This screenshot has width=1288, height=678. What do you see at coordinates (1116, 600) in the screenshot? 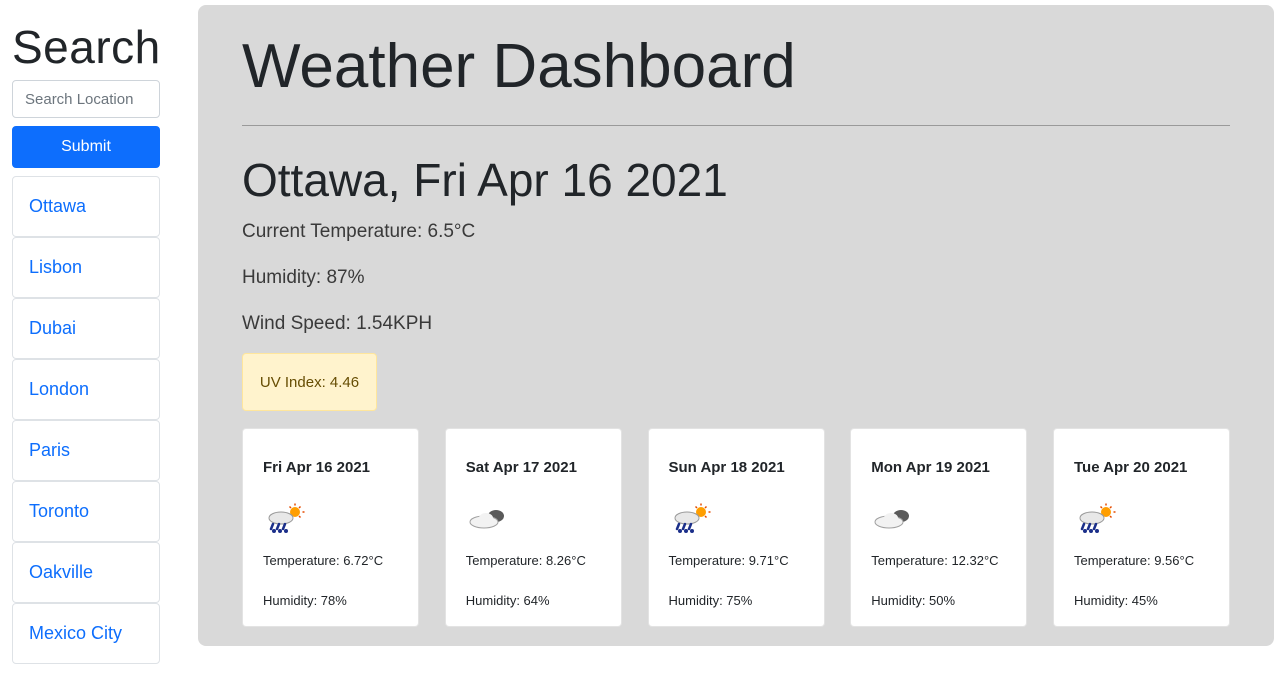
I see `forecast-humidity: Humidity: 45%` at bounding box center [1116, 600].